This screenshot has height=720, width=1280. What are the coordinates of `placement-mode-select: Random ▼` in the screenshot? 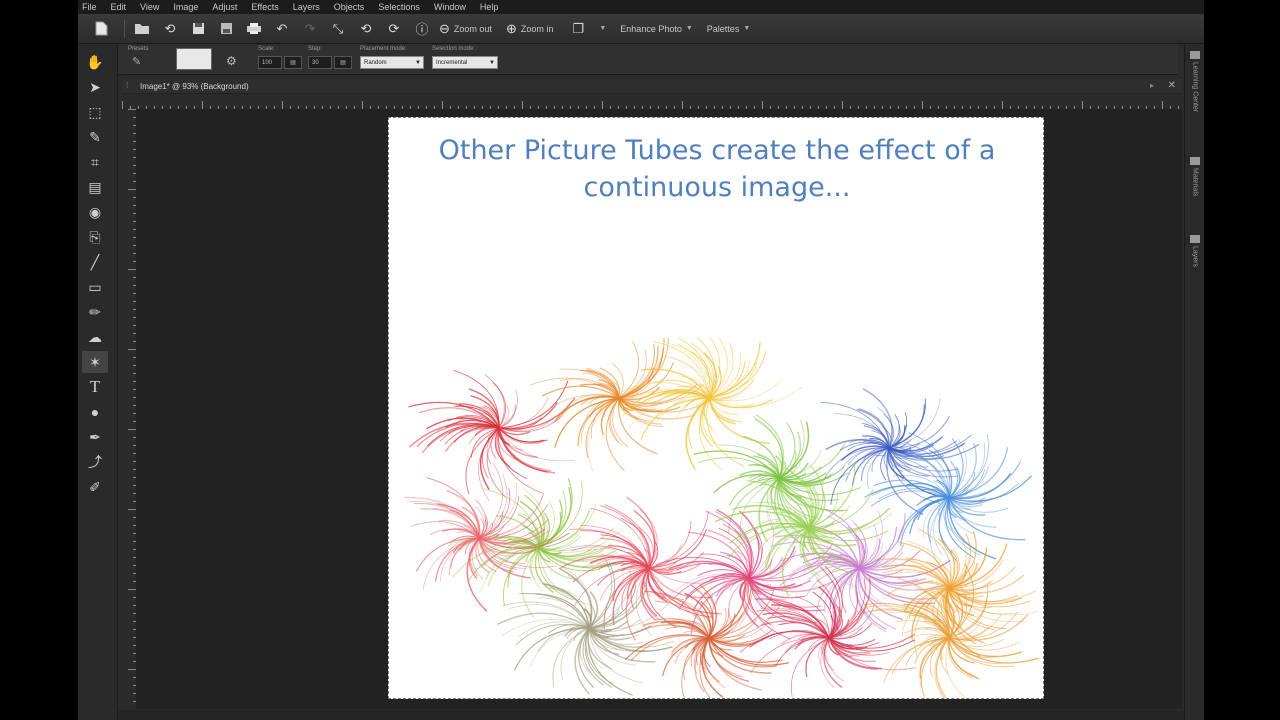 It's located at (392, 62).